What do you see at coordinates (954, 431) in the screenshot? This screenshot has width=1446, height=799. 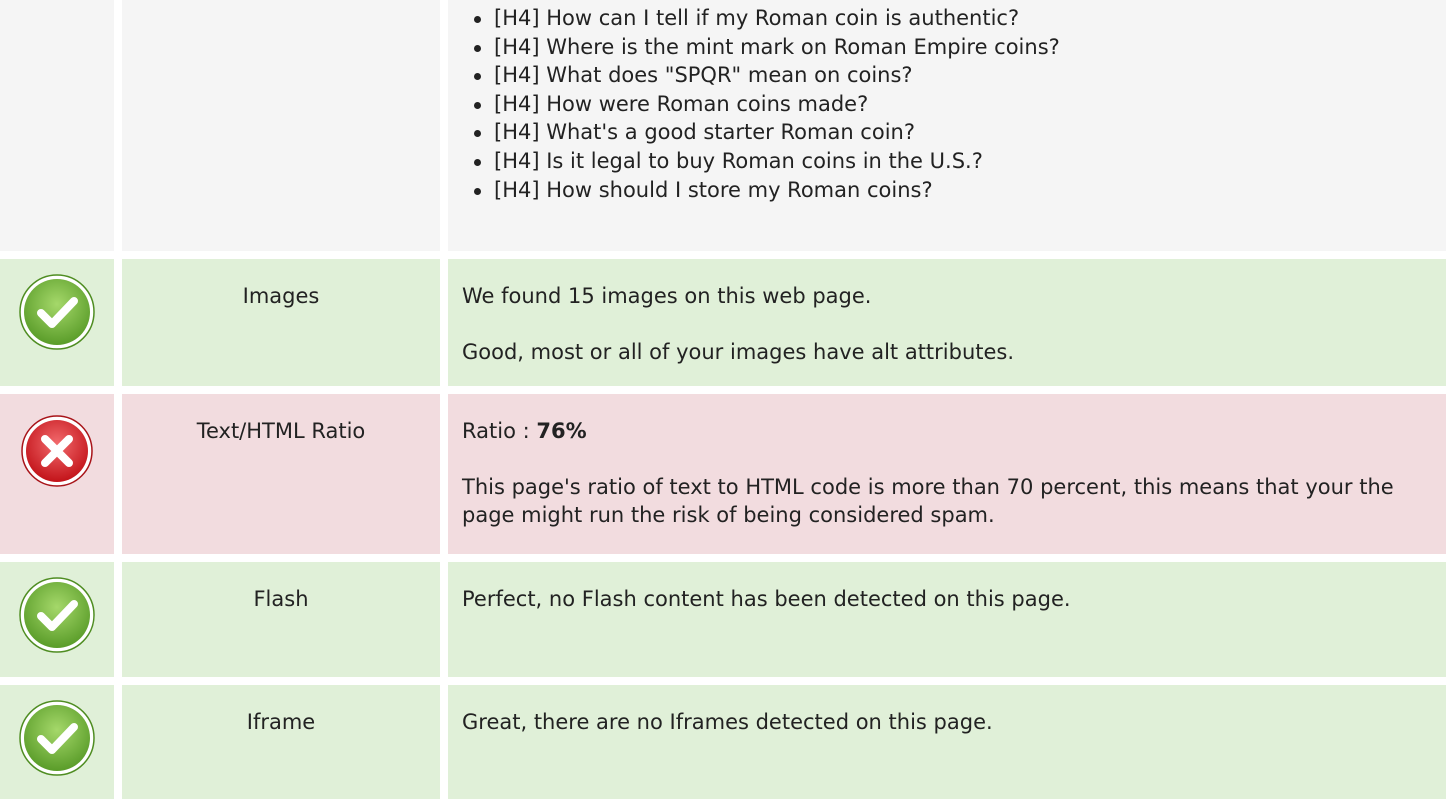 I see `ratio-value-line: Ratio : 76%` at bounding box center [954, 431].